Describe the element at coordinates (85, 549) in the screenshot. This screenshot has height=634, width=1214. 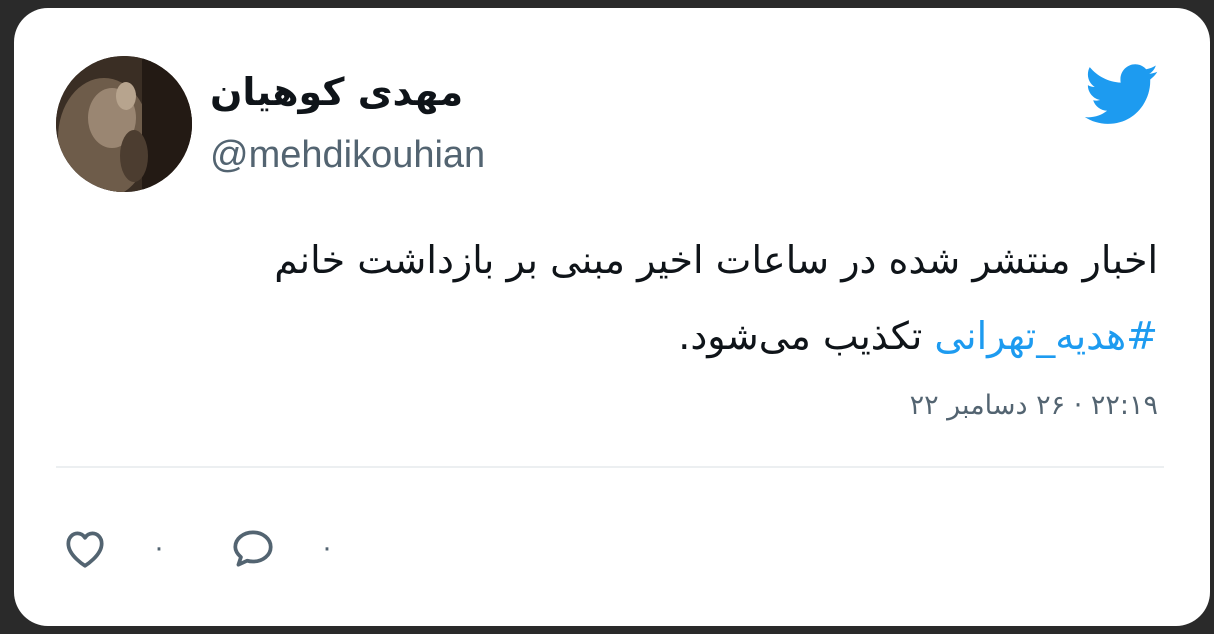
I see `heart-icon` at that location.